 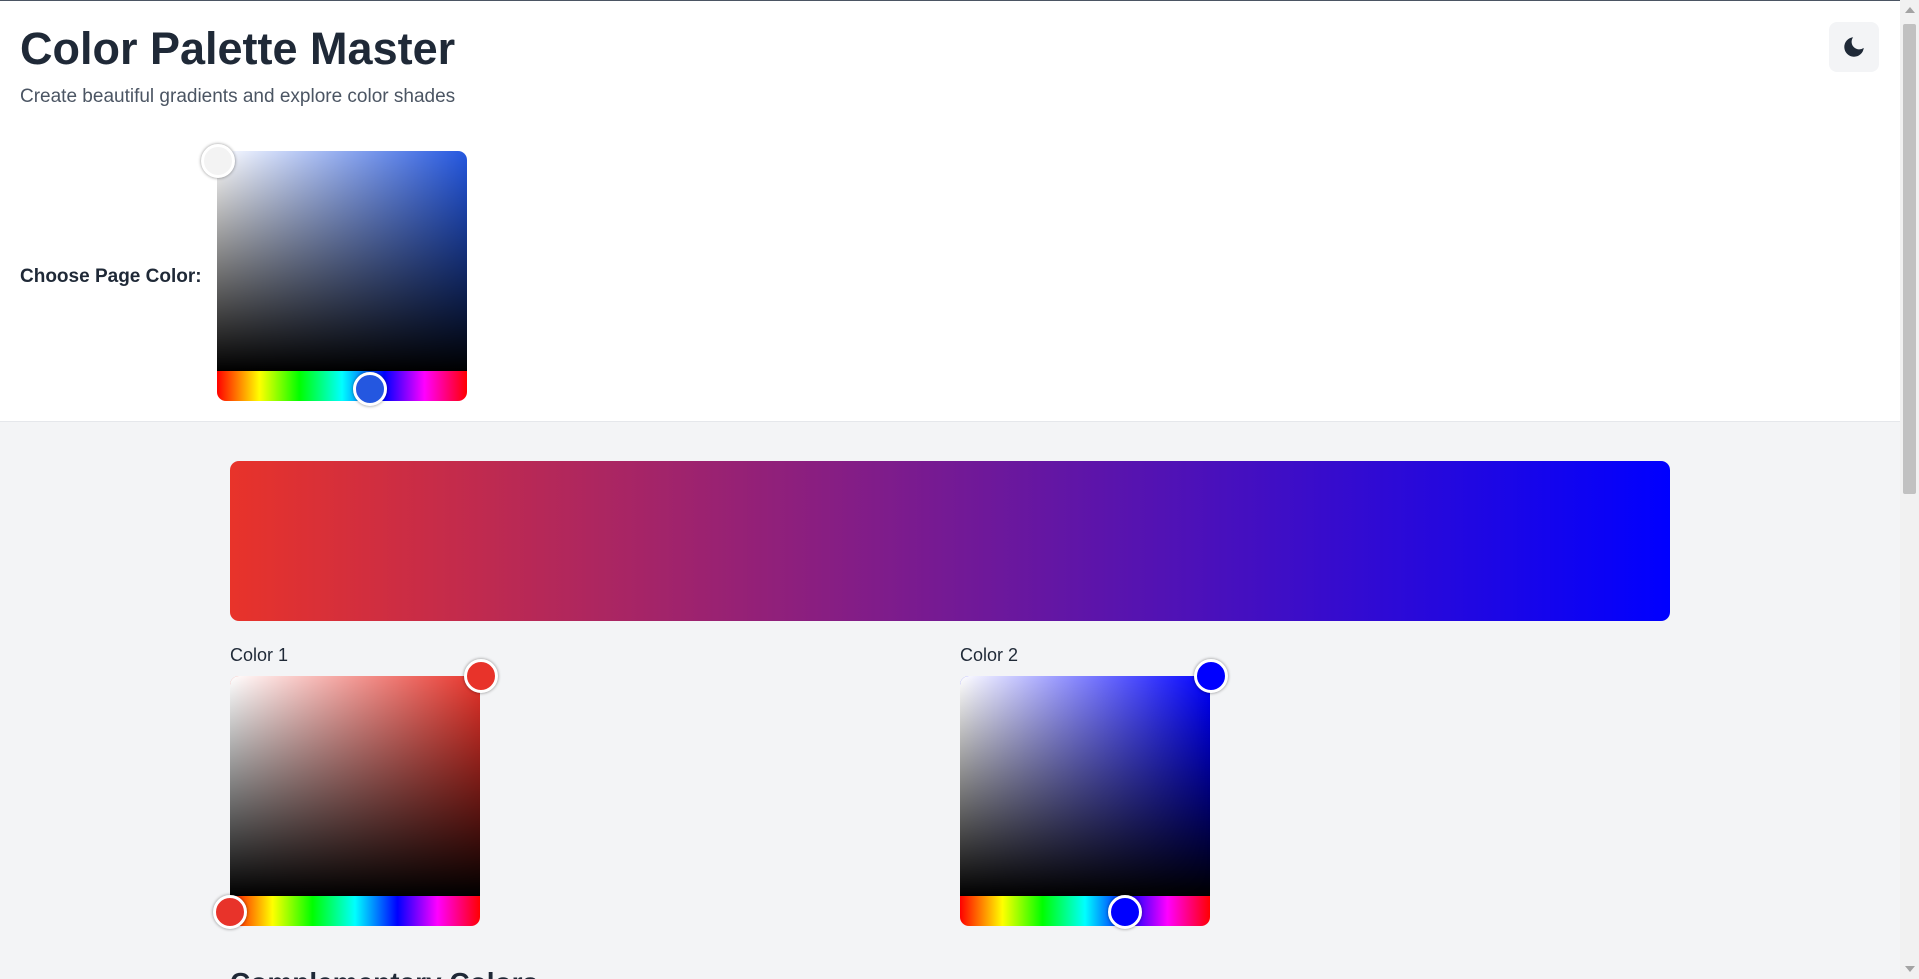 What do you see at coordinates (1085, 911) in the screenshot?
I see `color2-hue-slider` at bounding box center [1085, 911].